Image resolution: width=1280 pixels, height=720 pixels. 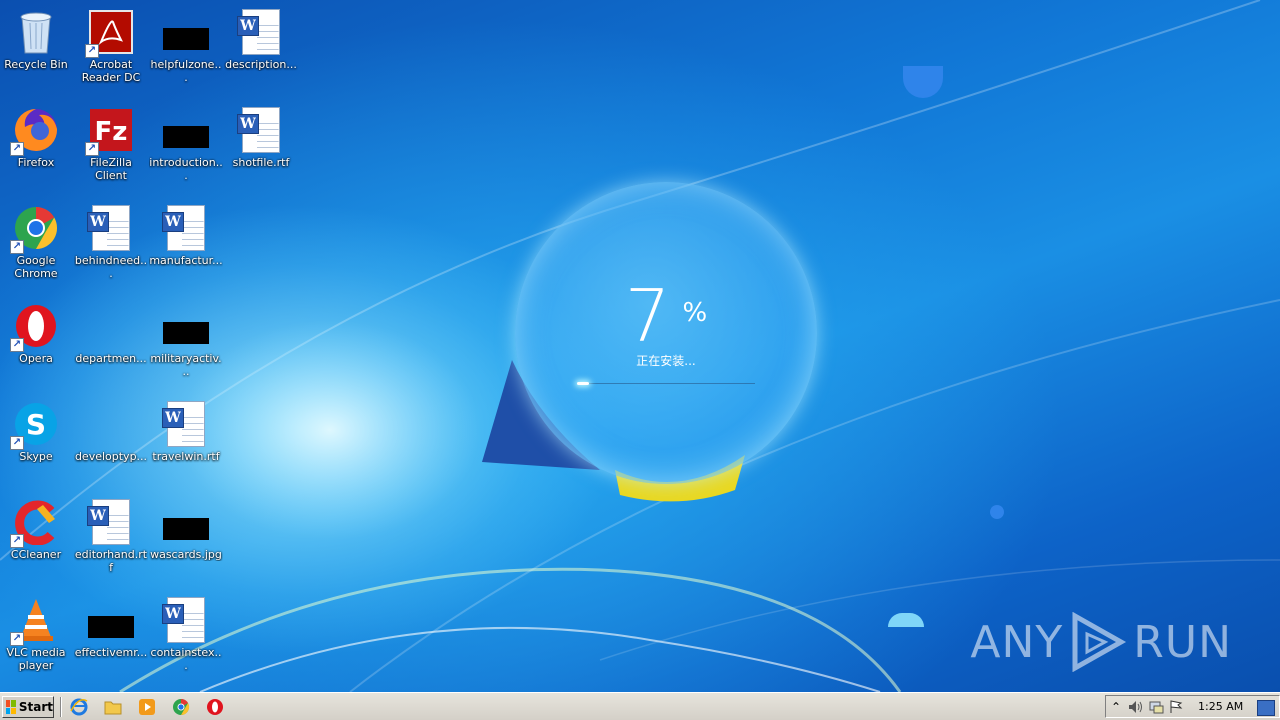 What do you see at coordinates (35, 131) in the screenshot?
I see `firefox-icon: ↗` at bounding box center [35, 131].